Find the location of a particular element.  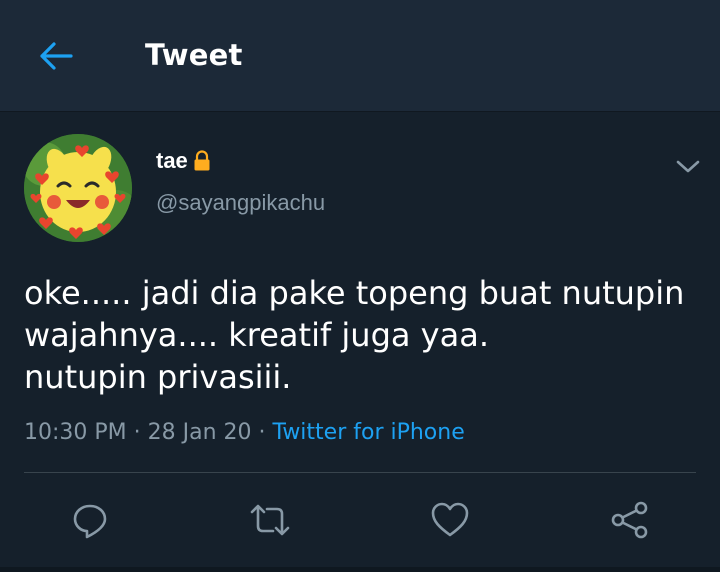

retweet-icon is located at coordinates (270, 520).